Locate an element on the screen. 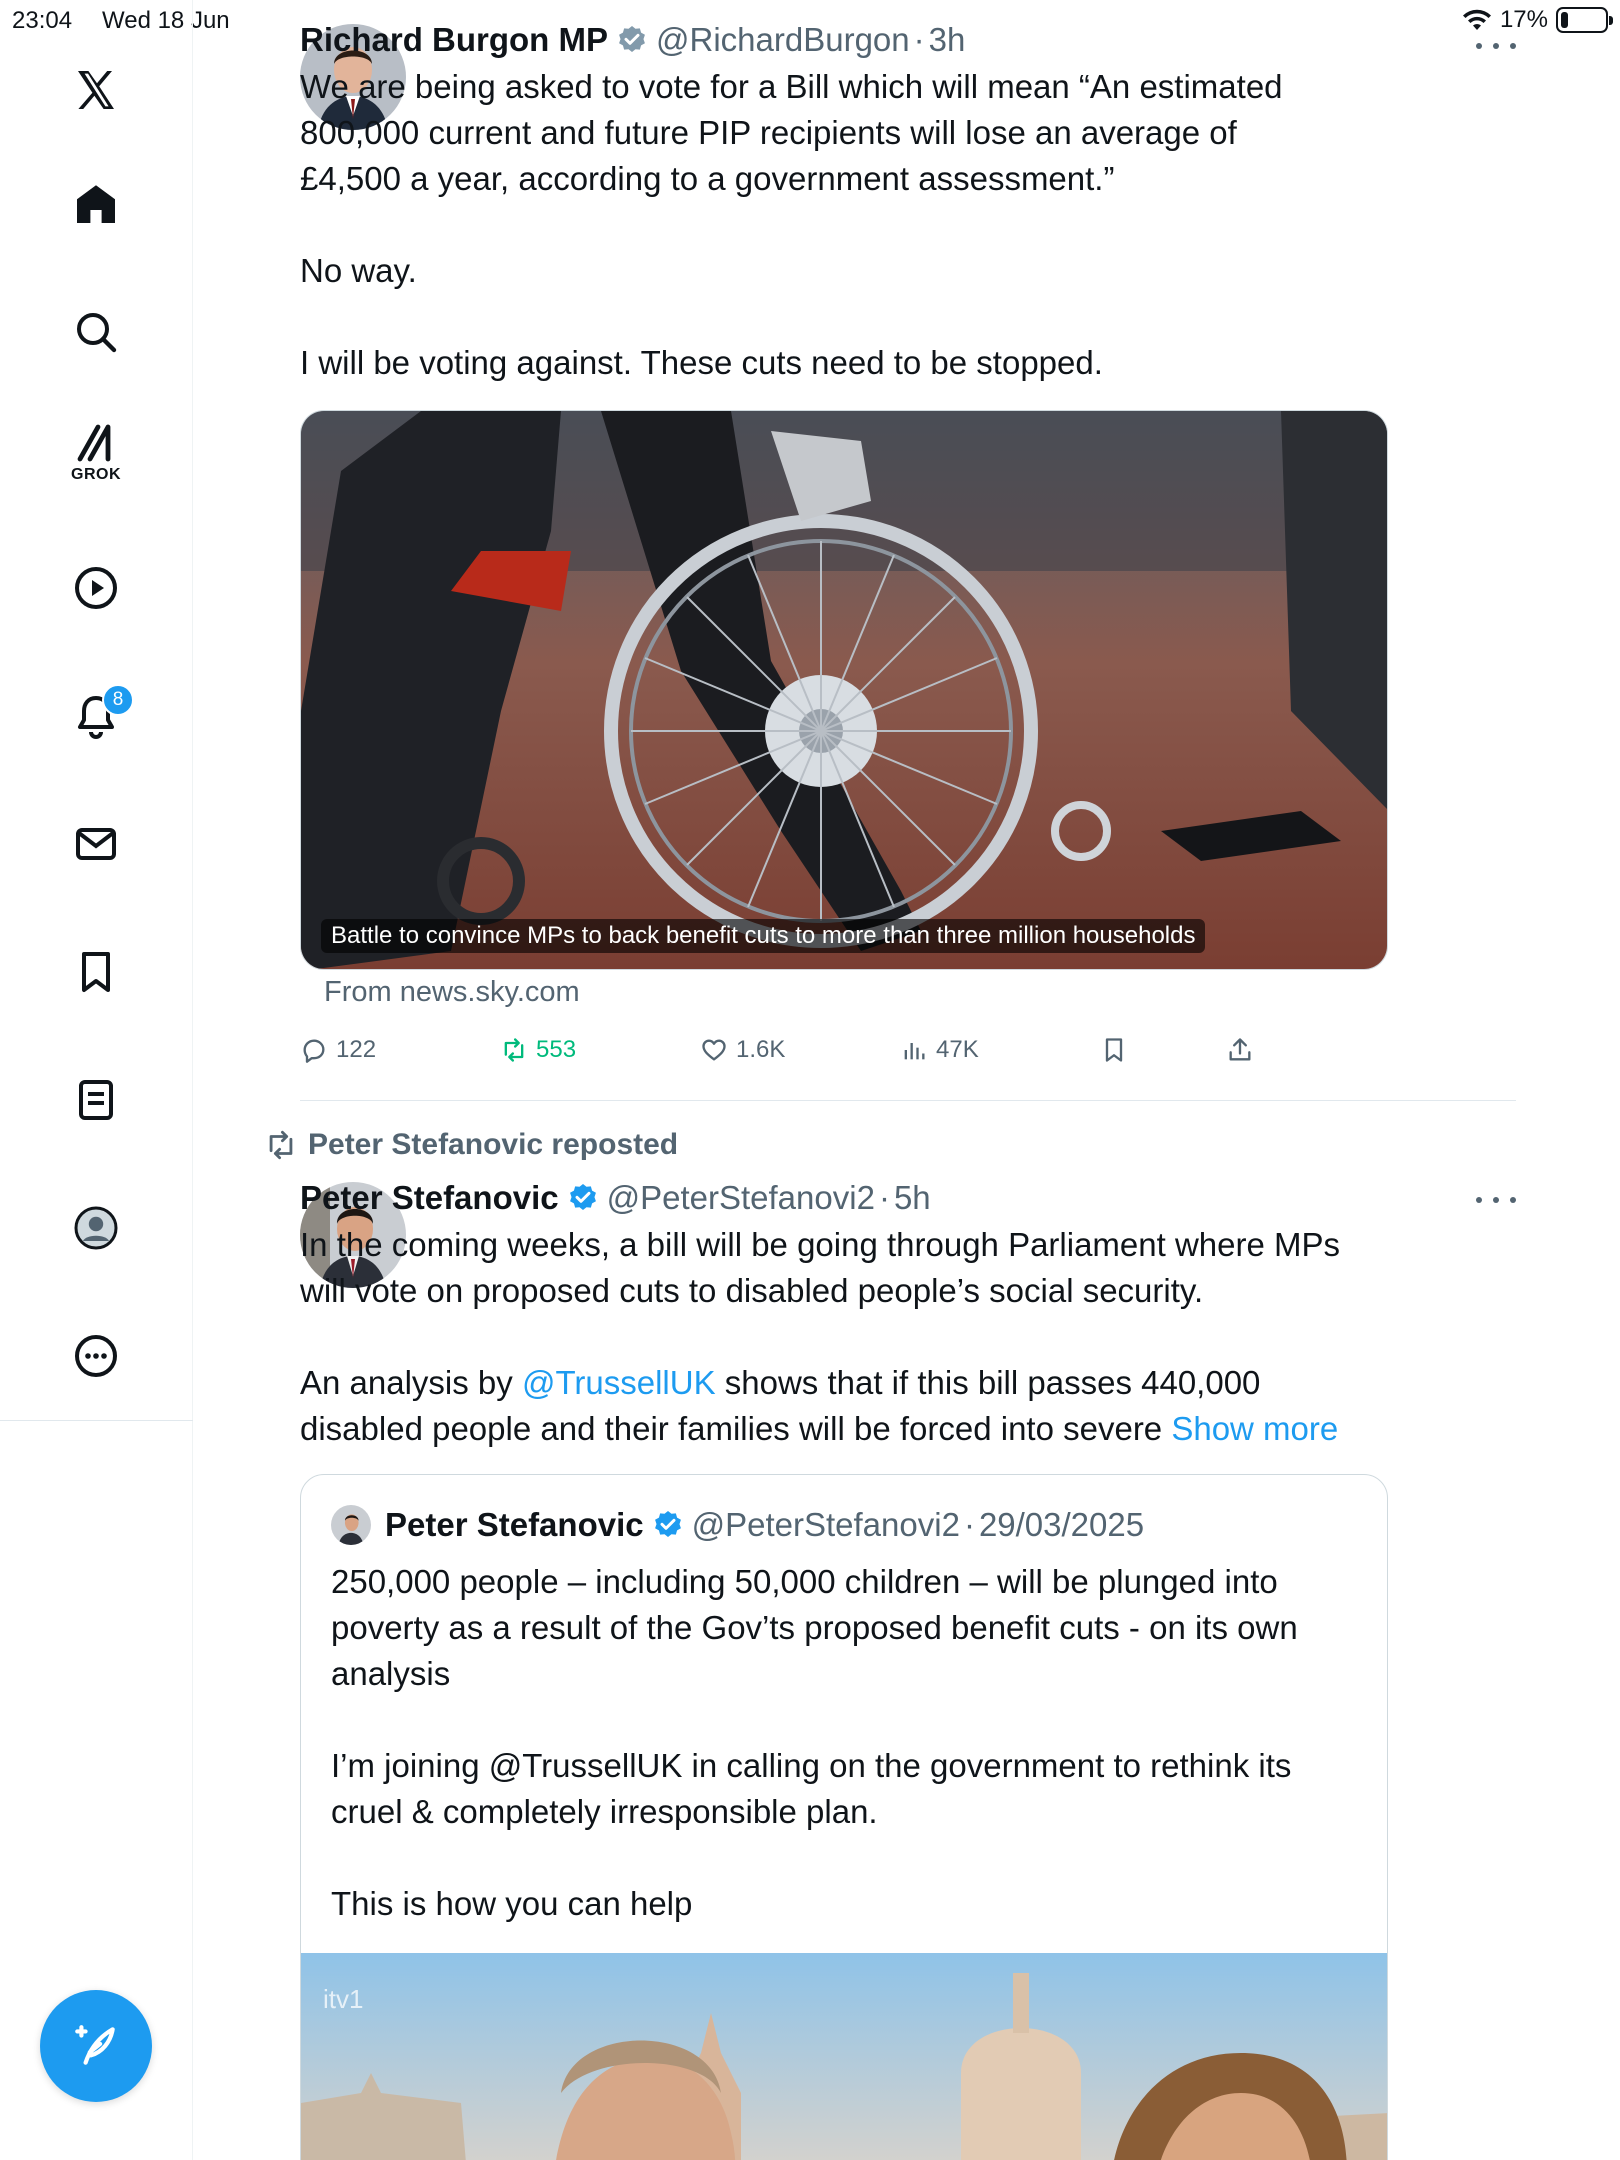 The height and width of the screenshot is (2160, 1620). sidebar-divider is located at coordinates (96, 1420).